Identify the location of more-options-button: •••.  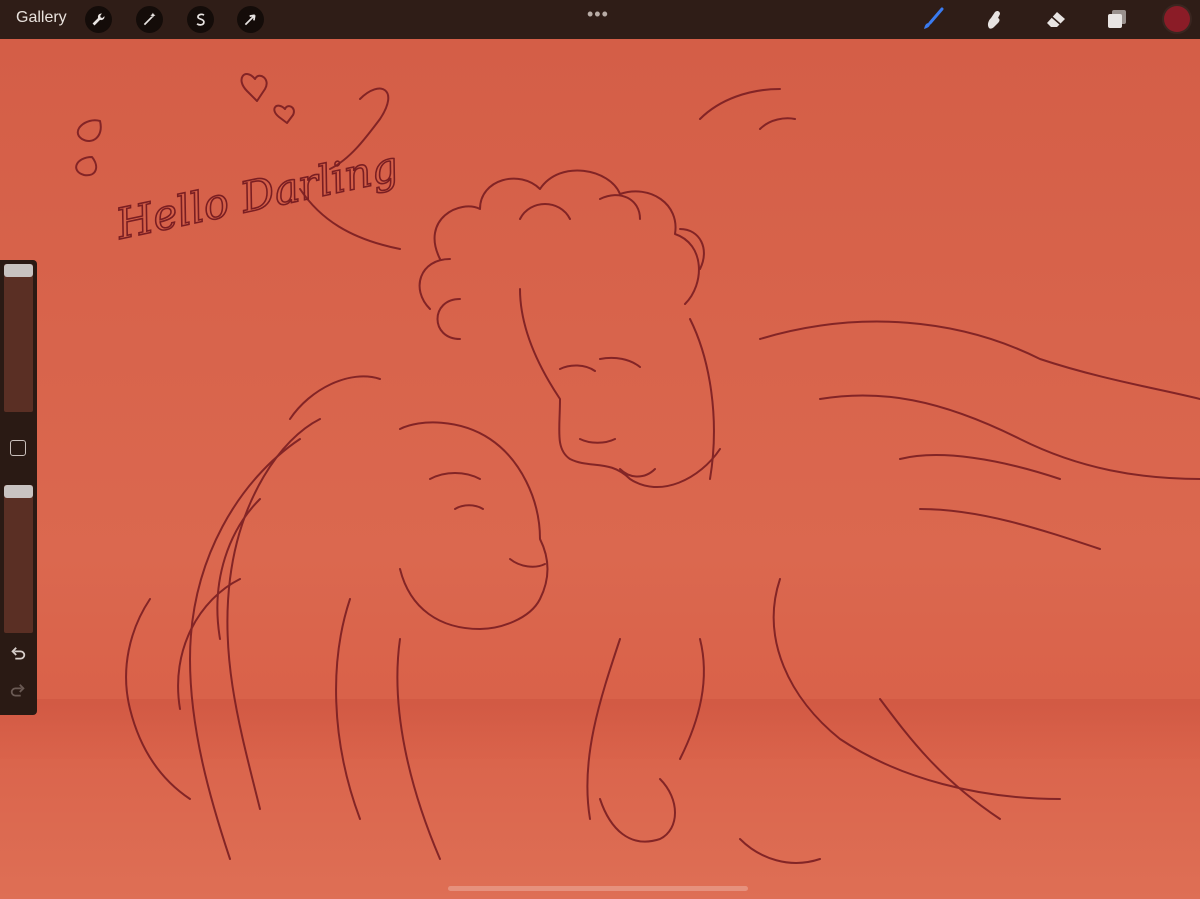
(598, 14).